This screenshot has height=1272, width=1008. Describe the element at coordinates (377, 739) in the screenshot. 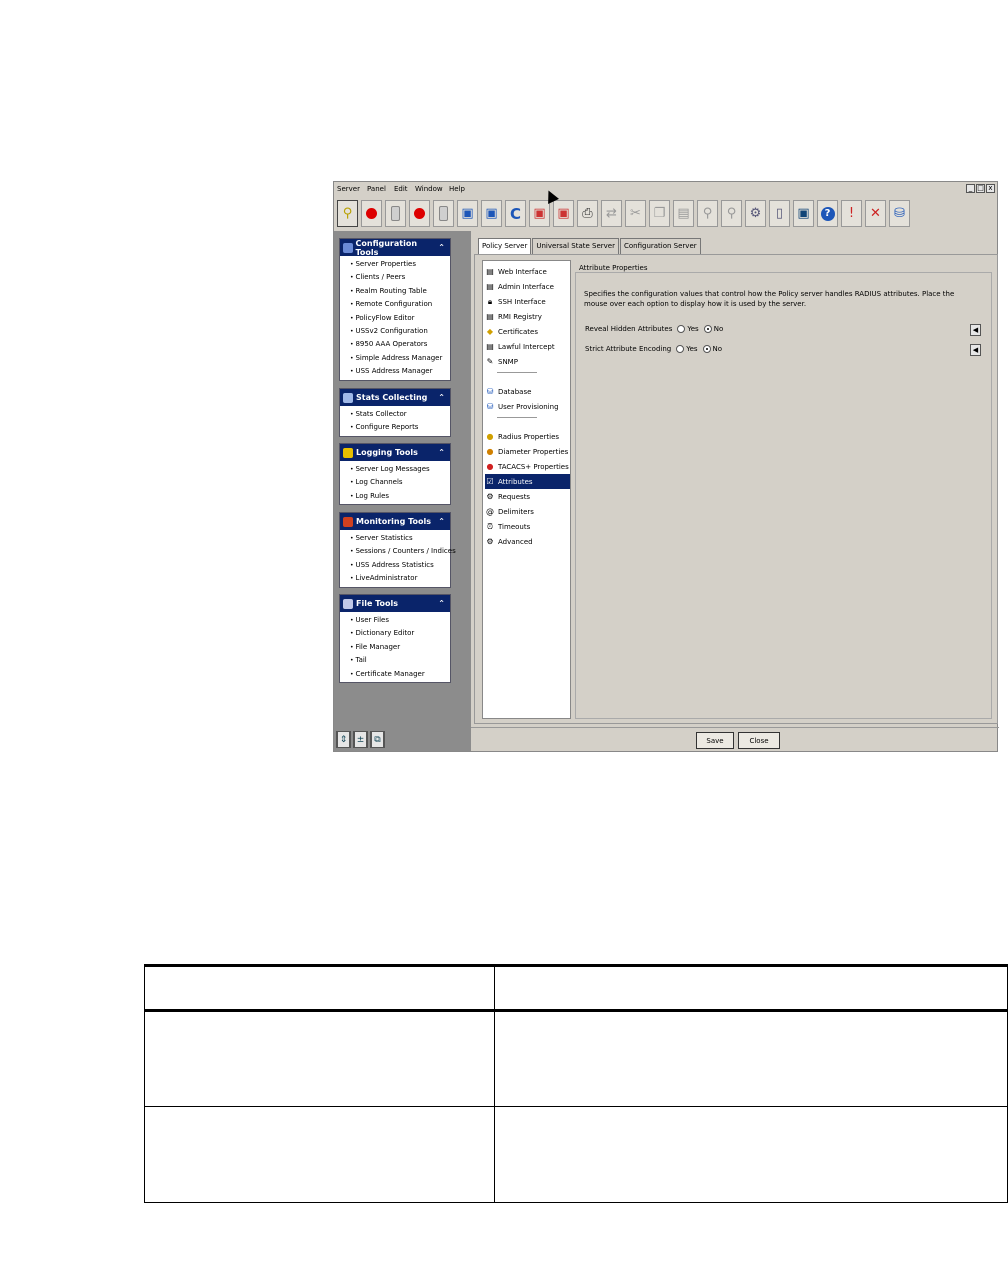

I see `detach-button: ⧉` at that location.